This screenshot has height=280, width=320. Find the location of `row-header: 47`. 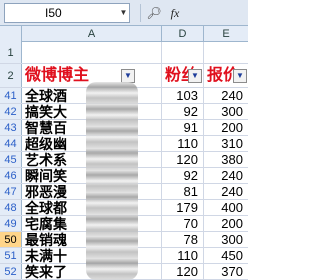

row-header: 47 is located at coordinates (11, 191).